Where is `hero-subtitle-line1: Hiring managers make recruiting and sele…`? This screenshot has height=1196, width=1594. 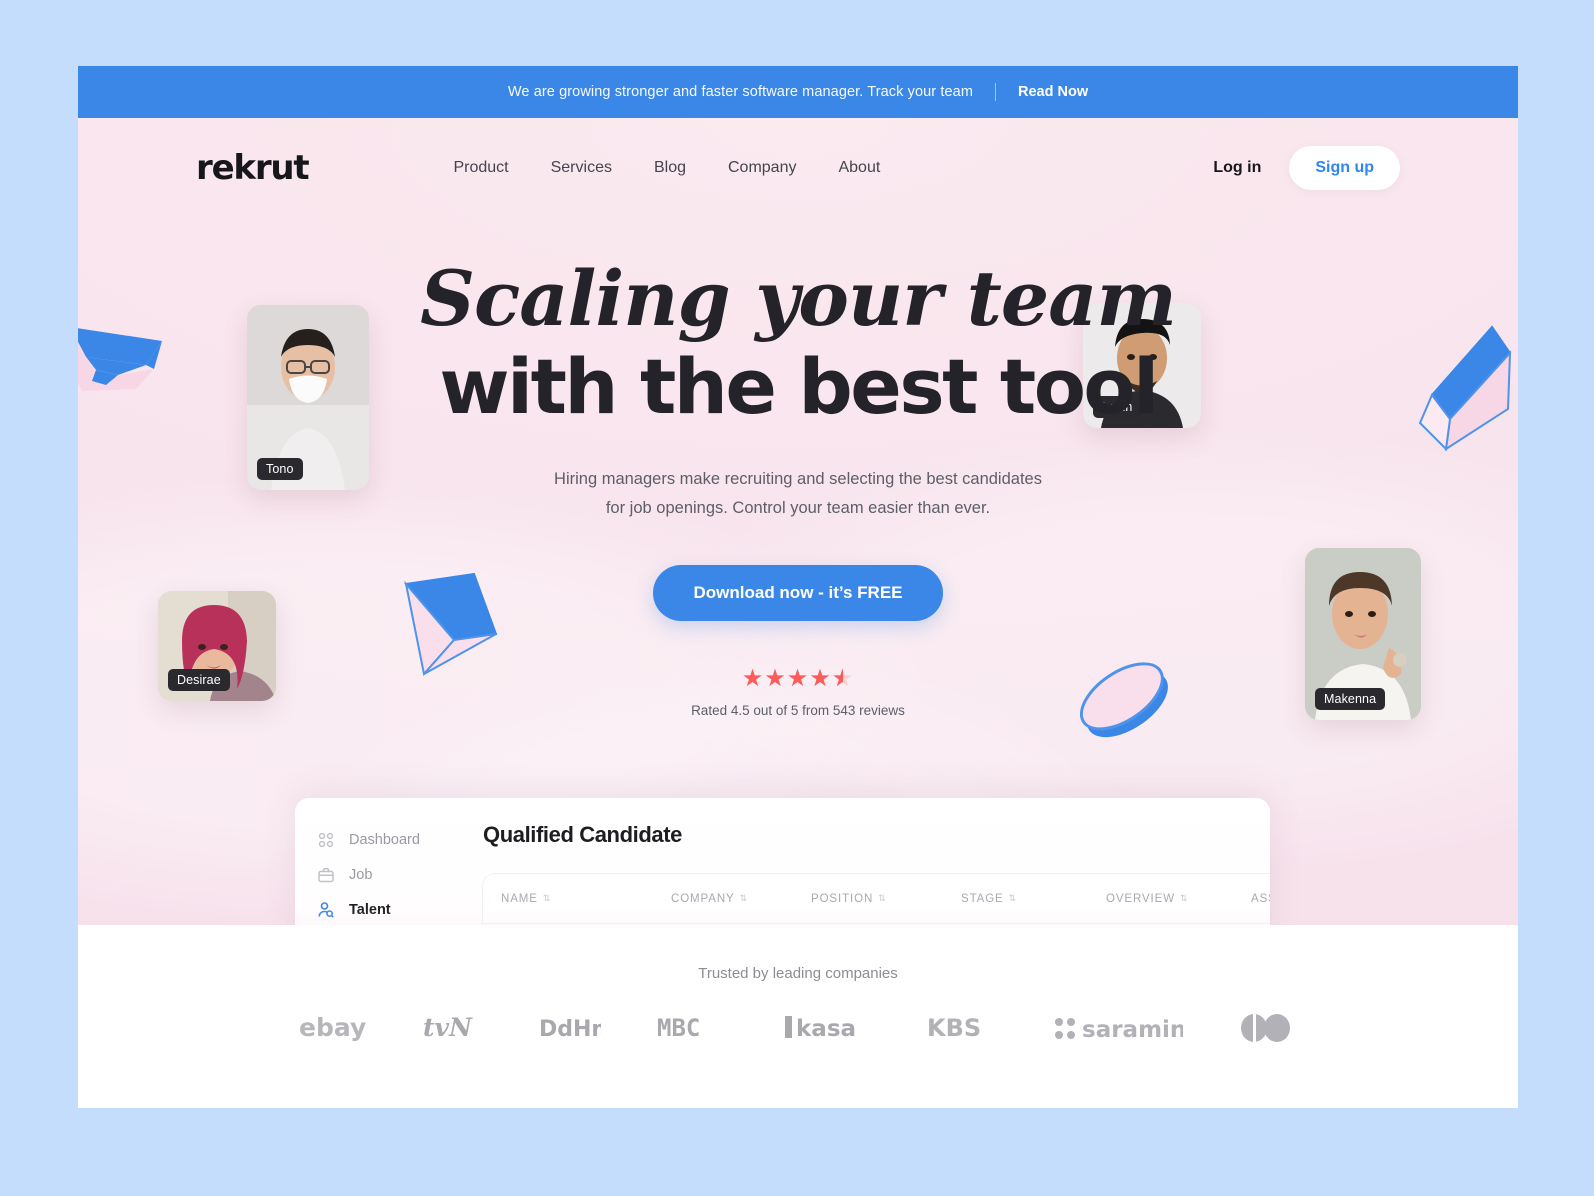
hero-subtitle-line1: Hiring managers make recruiting and sele… is located at coordinates (798, 479).